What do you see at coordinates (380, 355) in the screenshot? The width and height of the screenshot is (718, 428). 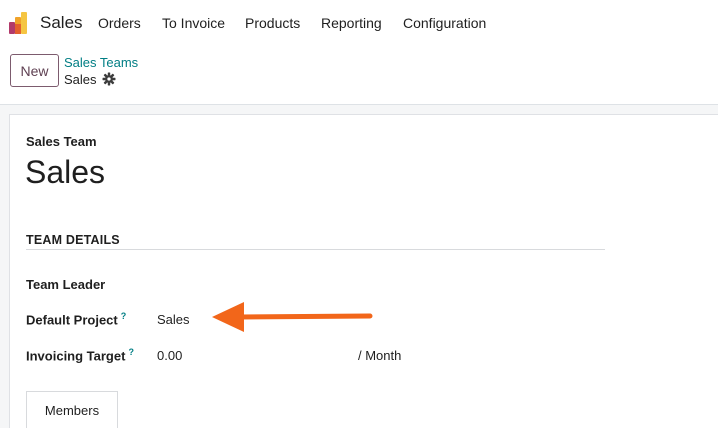 I see `invoicing-target-unit: / Month` at bounding box center [380, 355].